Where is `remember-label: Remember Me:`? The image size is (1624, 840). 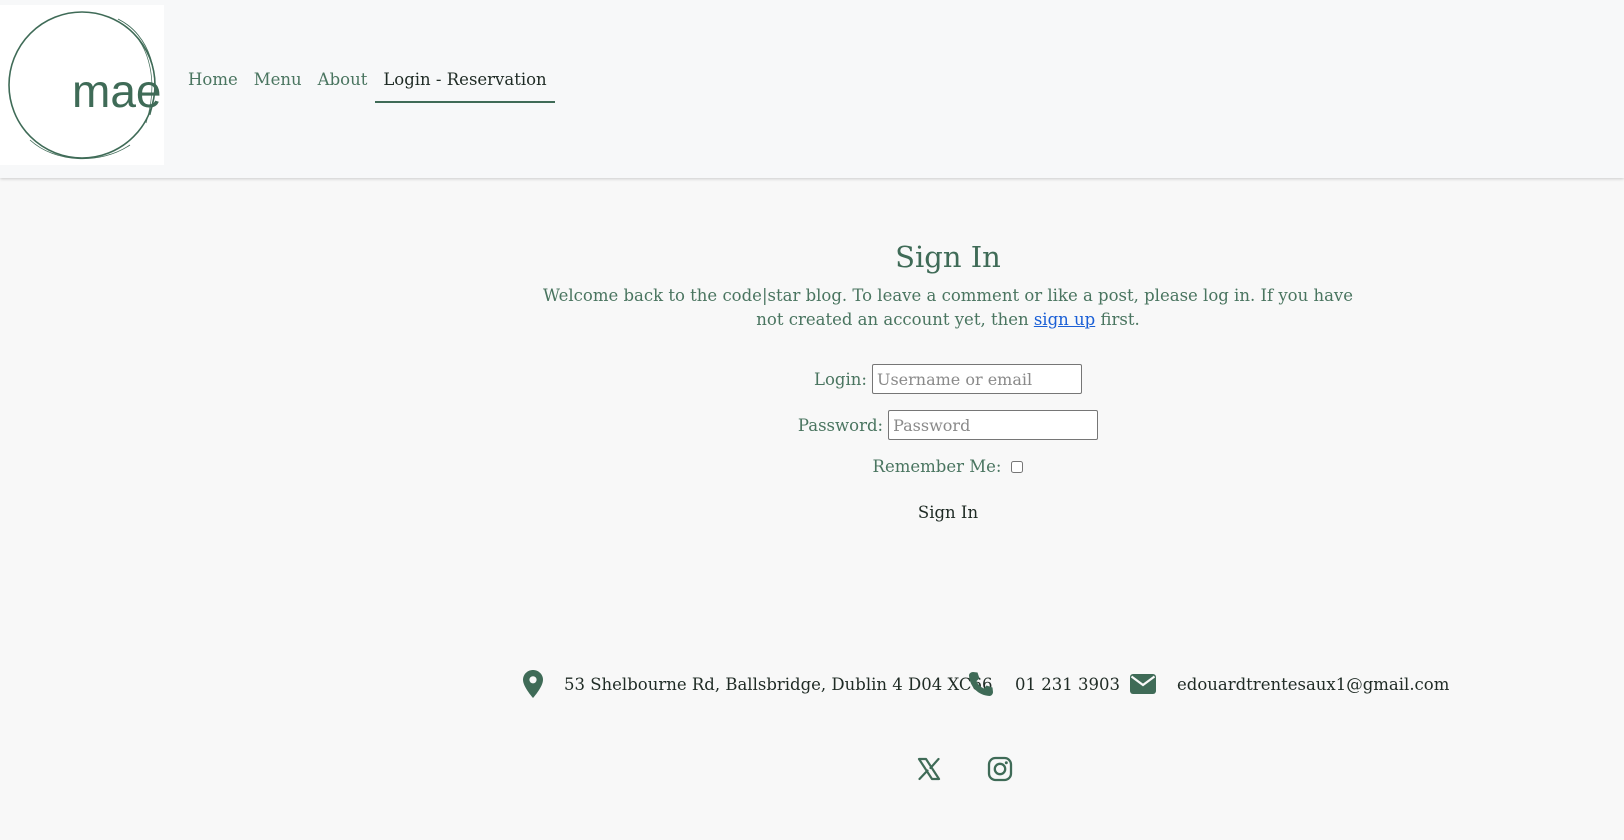 remember-label: Remember Me: is located at coordinates (937, 466).